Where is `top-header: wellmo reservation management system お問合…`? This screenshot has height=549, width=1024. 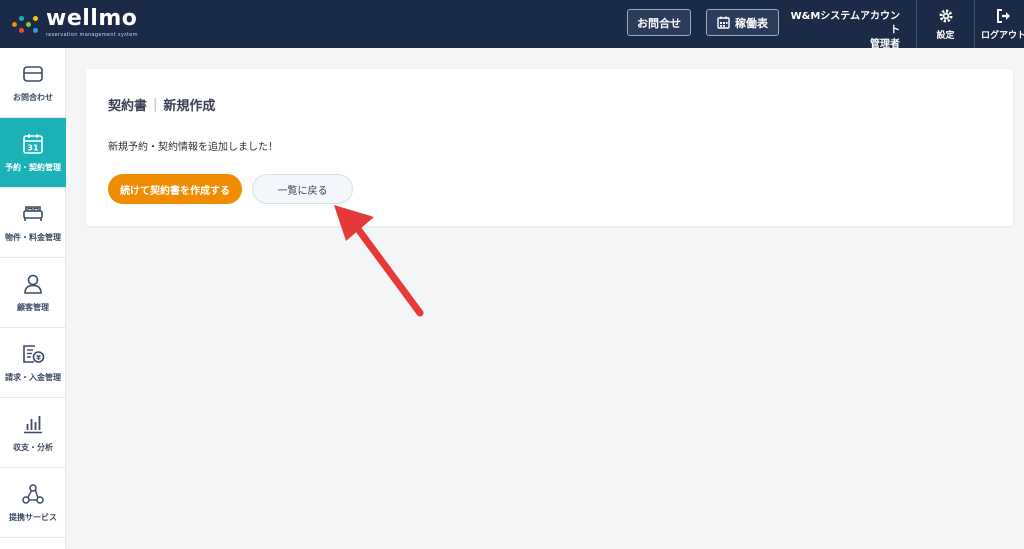
top-header: wellmo reservation management system お問合… is located at coordinates (512, 25).